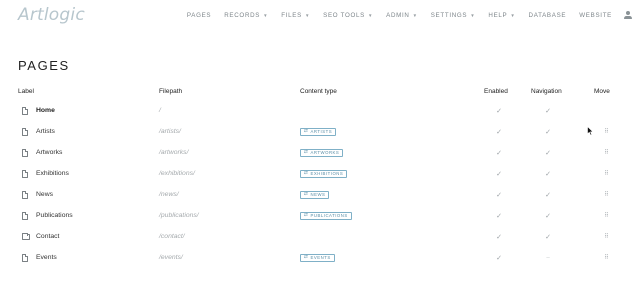  I want to click on table-row: News/news/ ⇄ NEWS ✓ ✓ ⠿, so click(320, 194).